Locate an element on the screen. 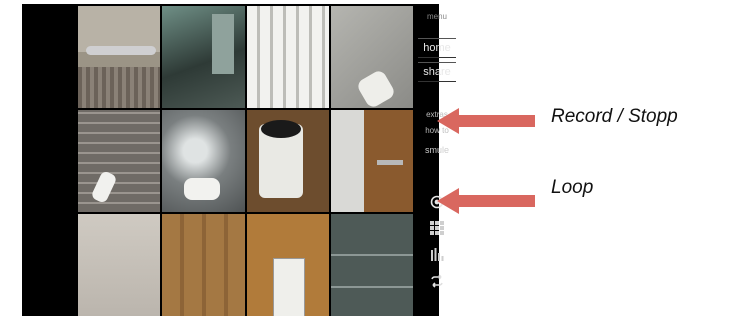 Image resolution: width=749 pixels, height=319 pixels. record-arrow is located at coordinates (486, 121).